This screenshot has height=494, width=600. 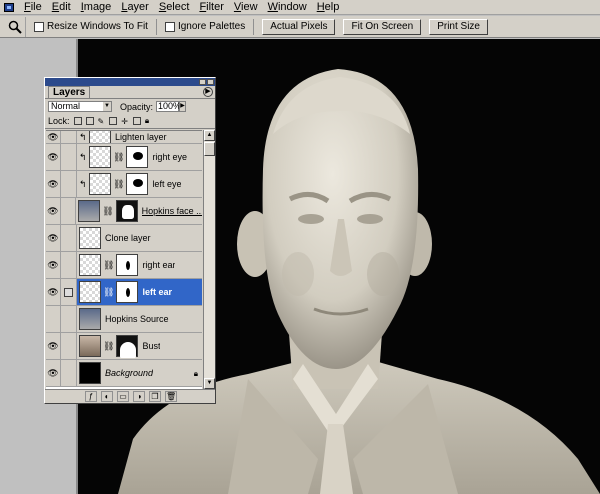 I want to click on layer-row-right-ear: 👁︎ ⛓︎ right ear, so click(x=124, y=265).